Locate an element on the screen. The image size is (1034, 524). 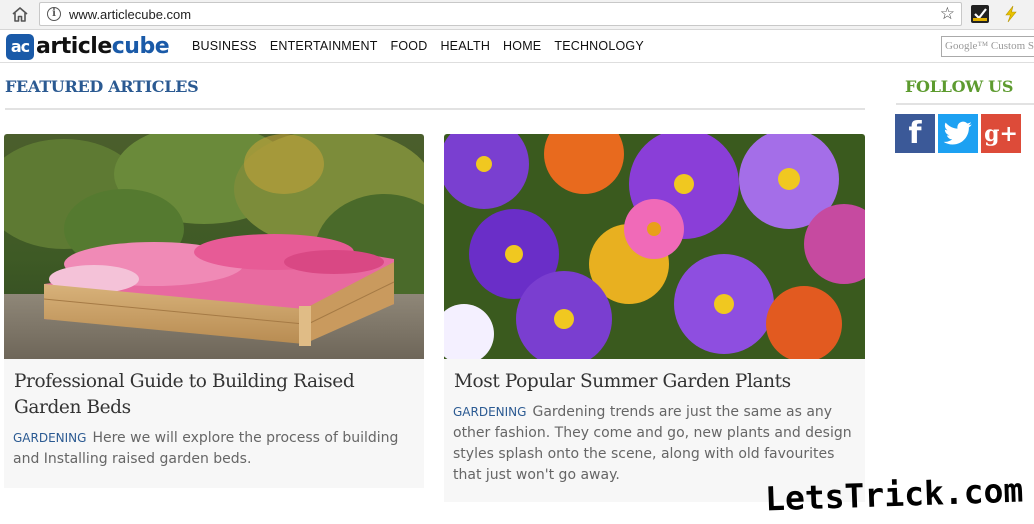
logo-wordmark: articlecube is located at coordinates (103, 46).